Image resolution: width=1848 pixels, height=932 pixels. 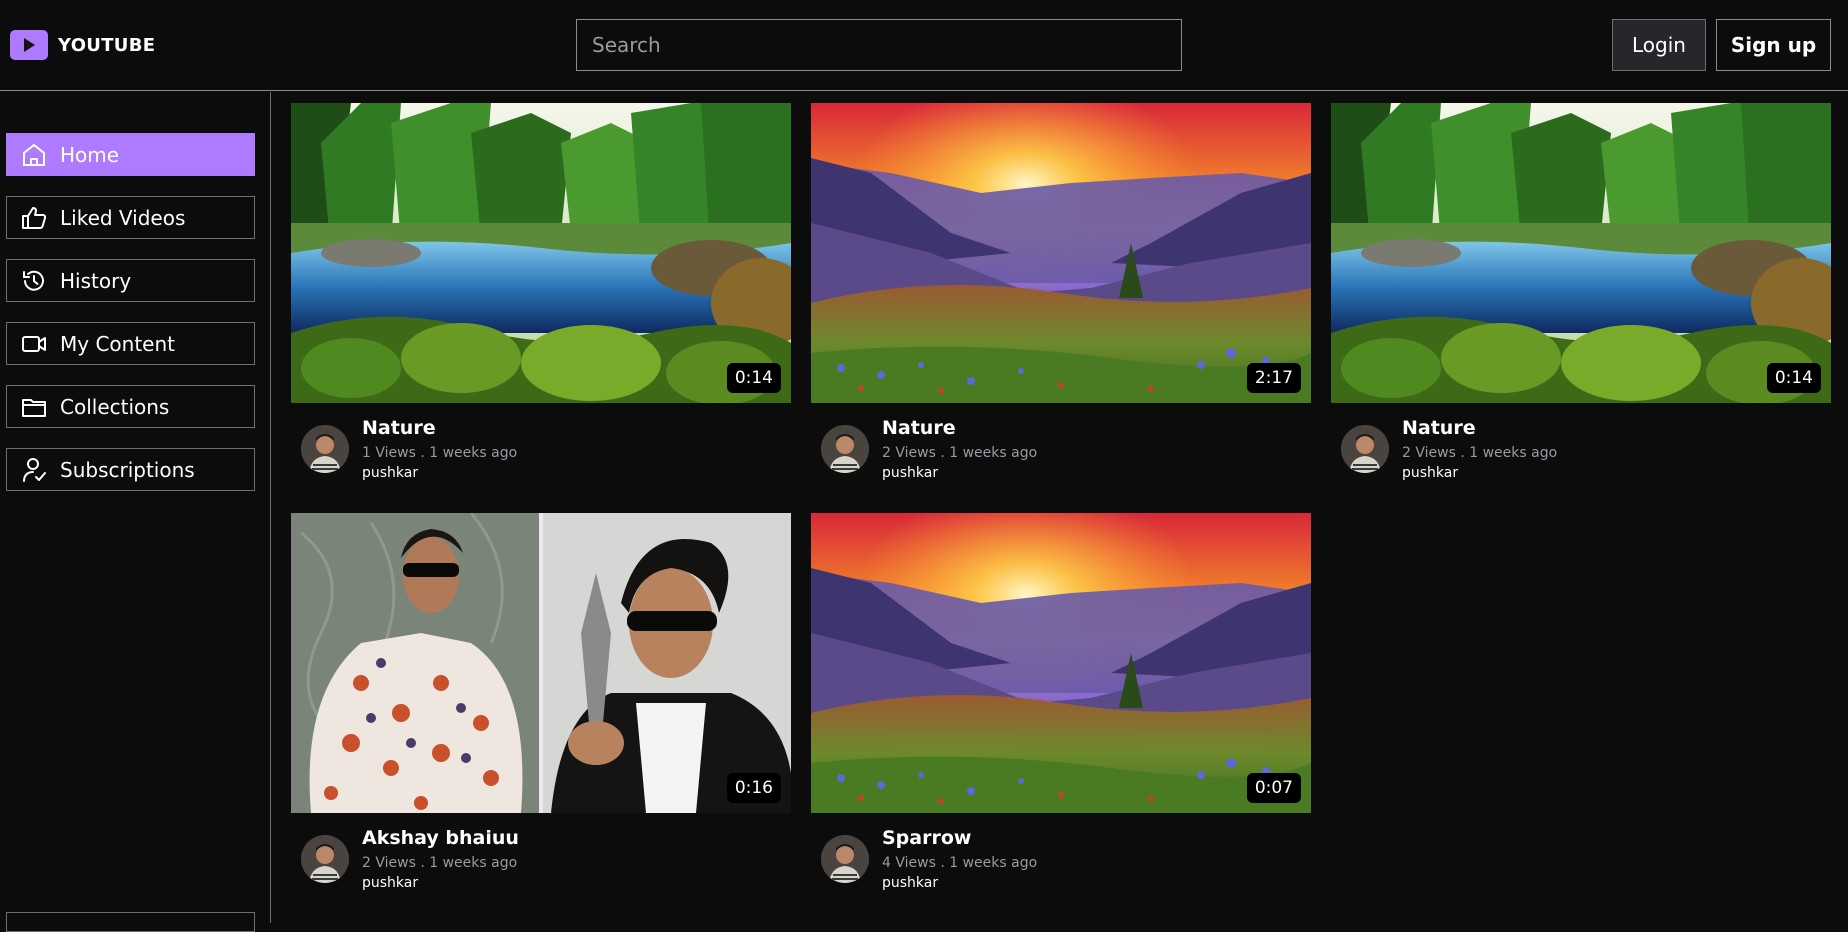 What do you see at coordinates (90, 154) in the screenshot?
I see `sidebar-item-label: Home` at bounding box center [90, 154].